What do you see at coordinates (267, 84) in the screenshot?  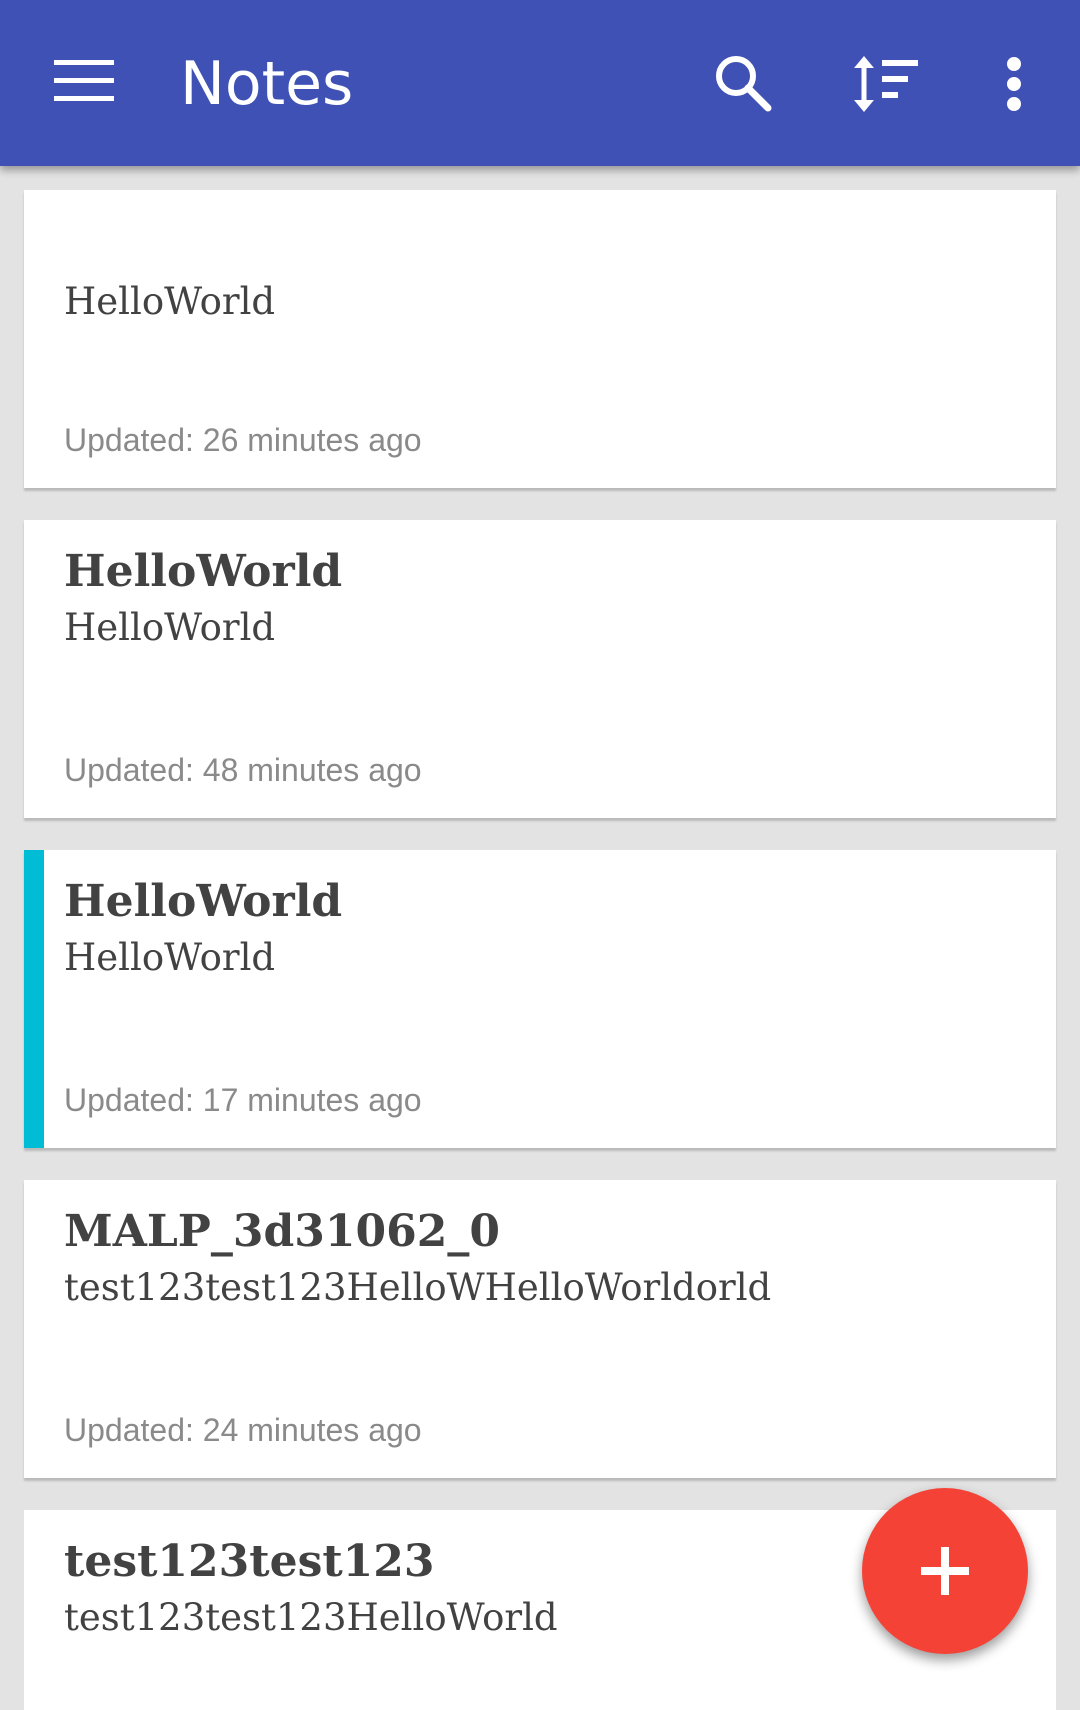 I see `app-title: Notes` at bounding box center [267, 84].